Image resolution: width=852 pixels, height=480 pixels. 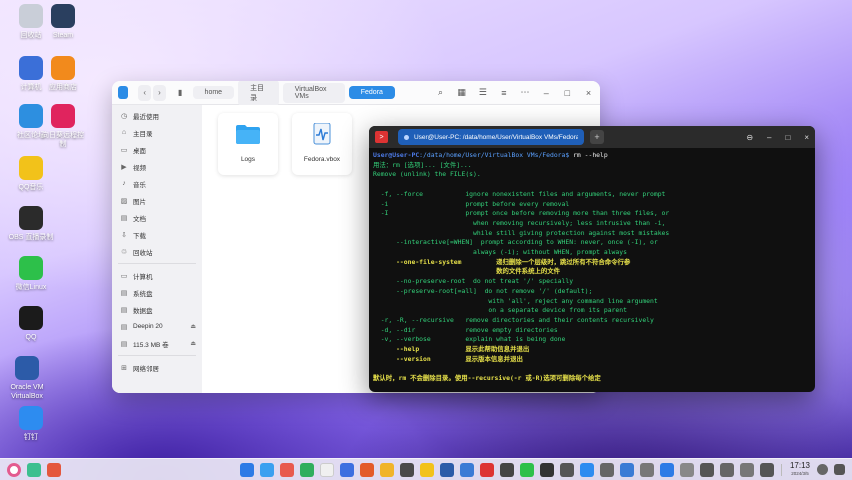 I want to click on sidebar-item: ♲ 回收站, so click(x=157, y=251).